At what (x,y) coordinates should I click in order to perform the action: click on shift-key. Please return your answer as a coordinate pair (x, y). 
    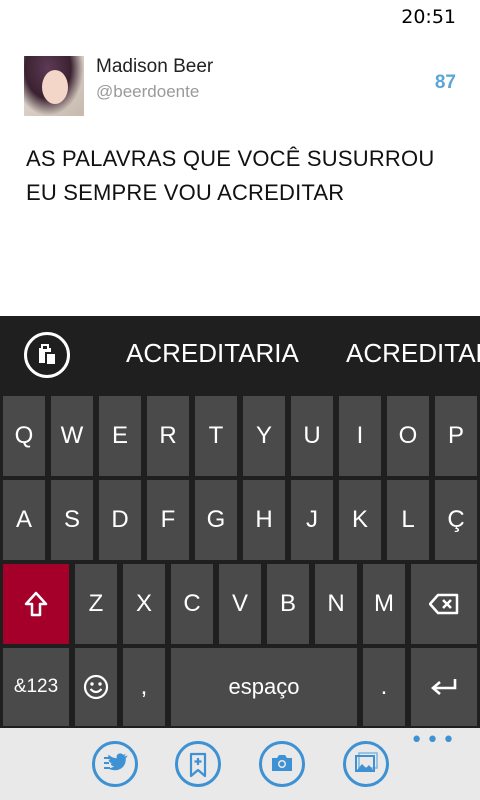
    Looking at the image, I should click on (36, 604).